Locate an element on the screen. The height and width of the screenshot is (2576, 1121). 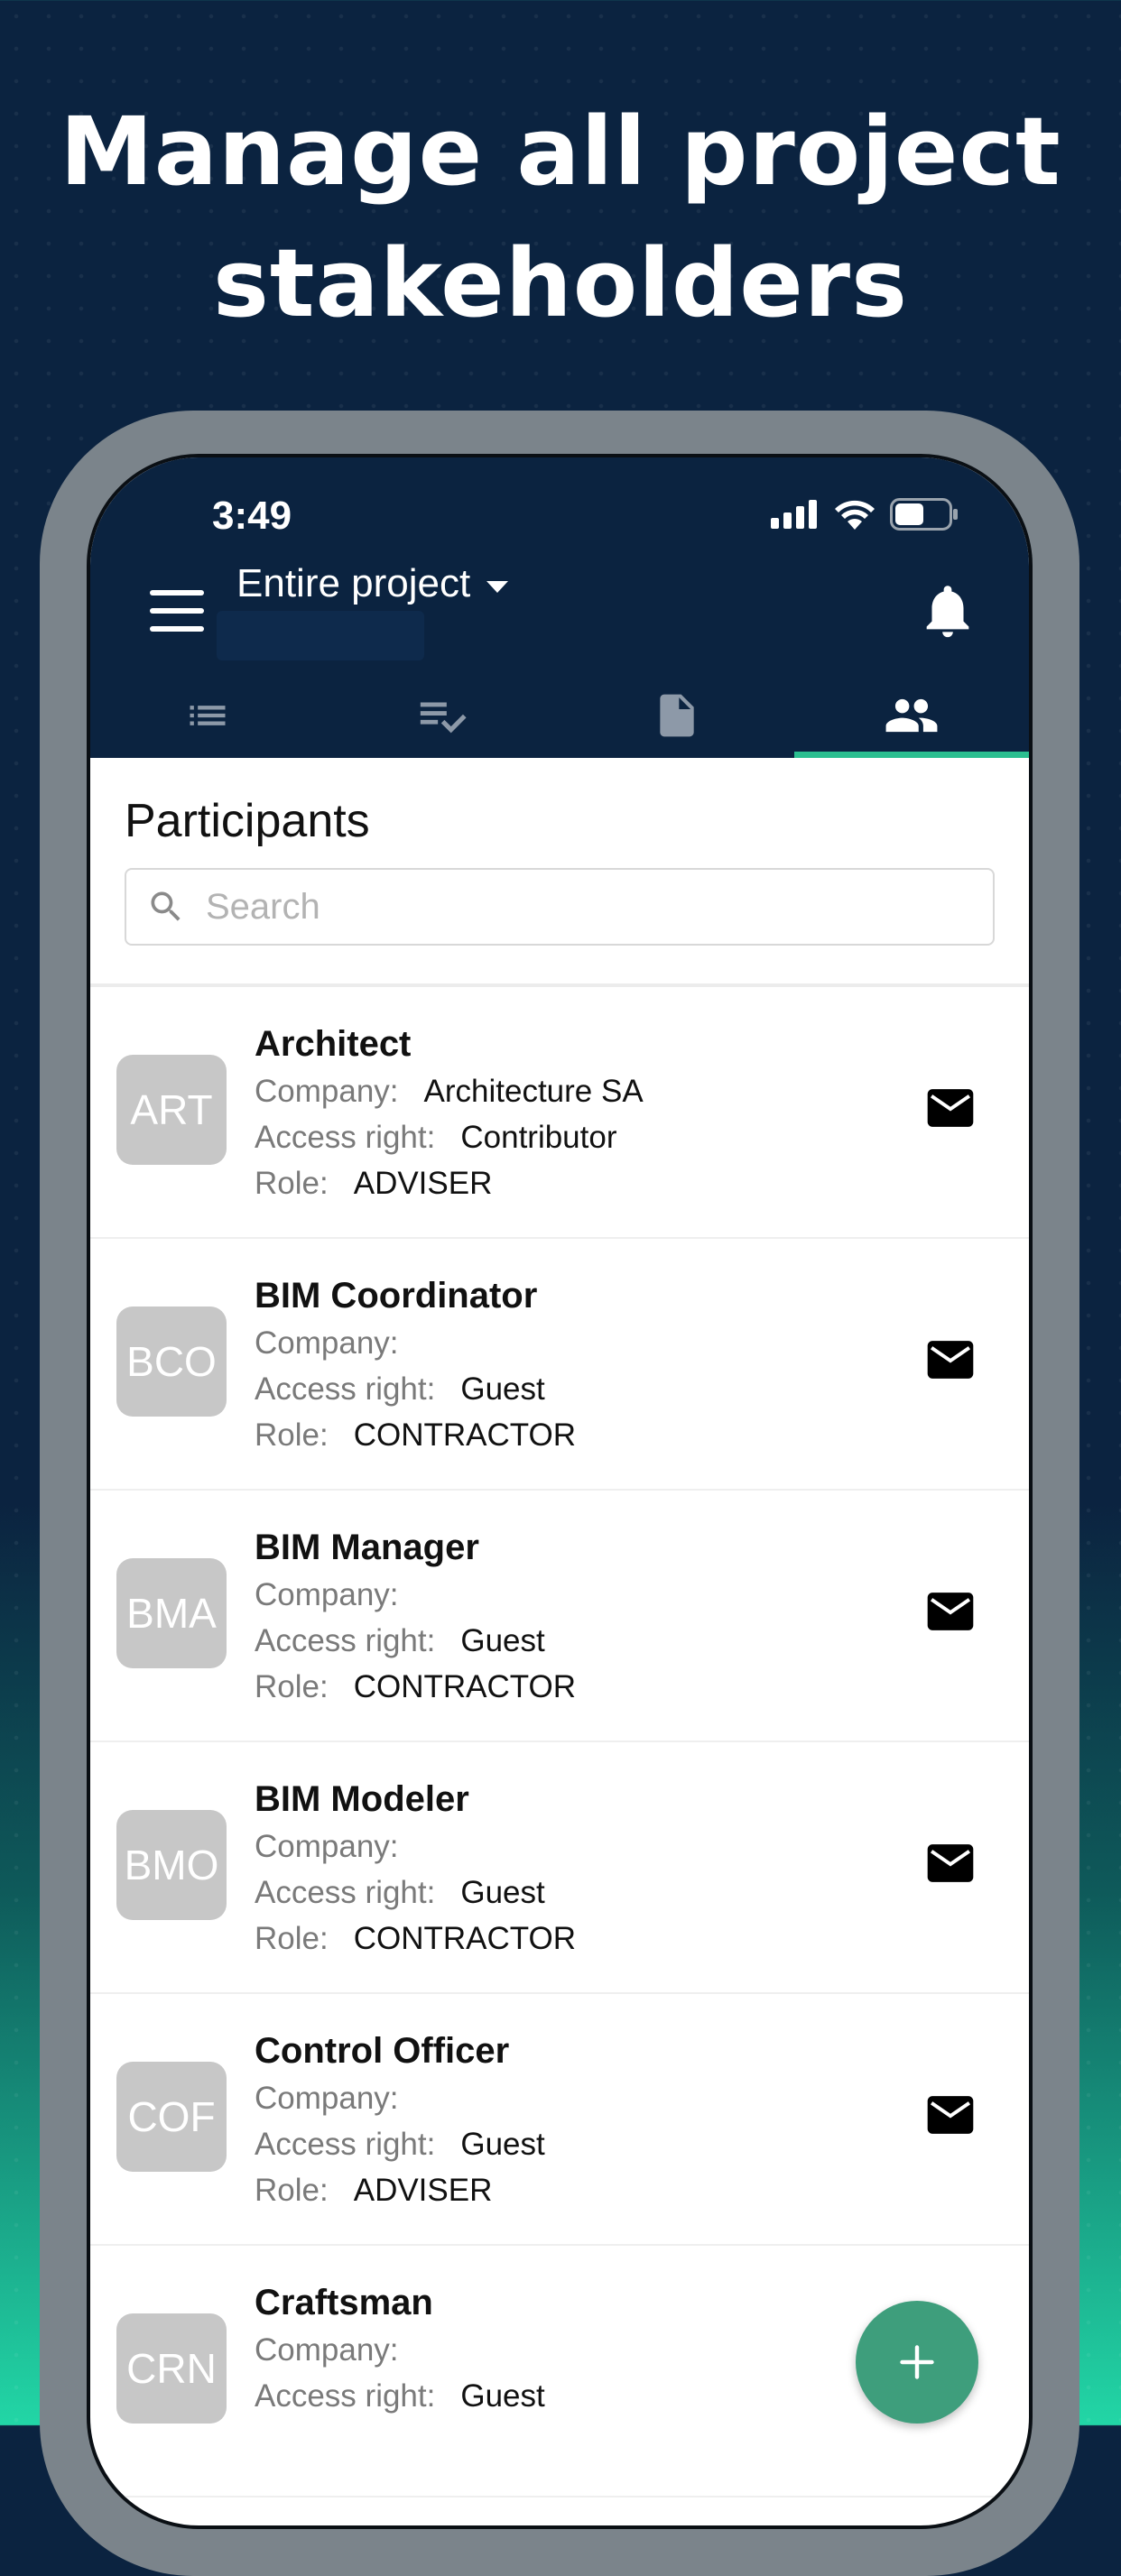
app-header: 3:49 Entire project is located at coordinates (559, 607).